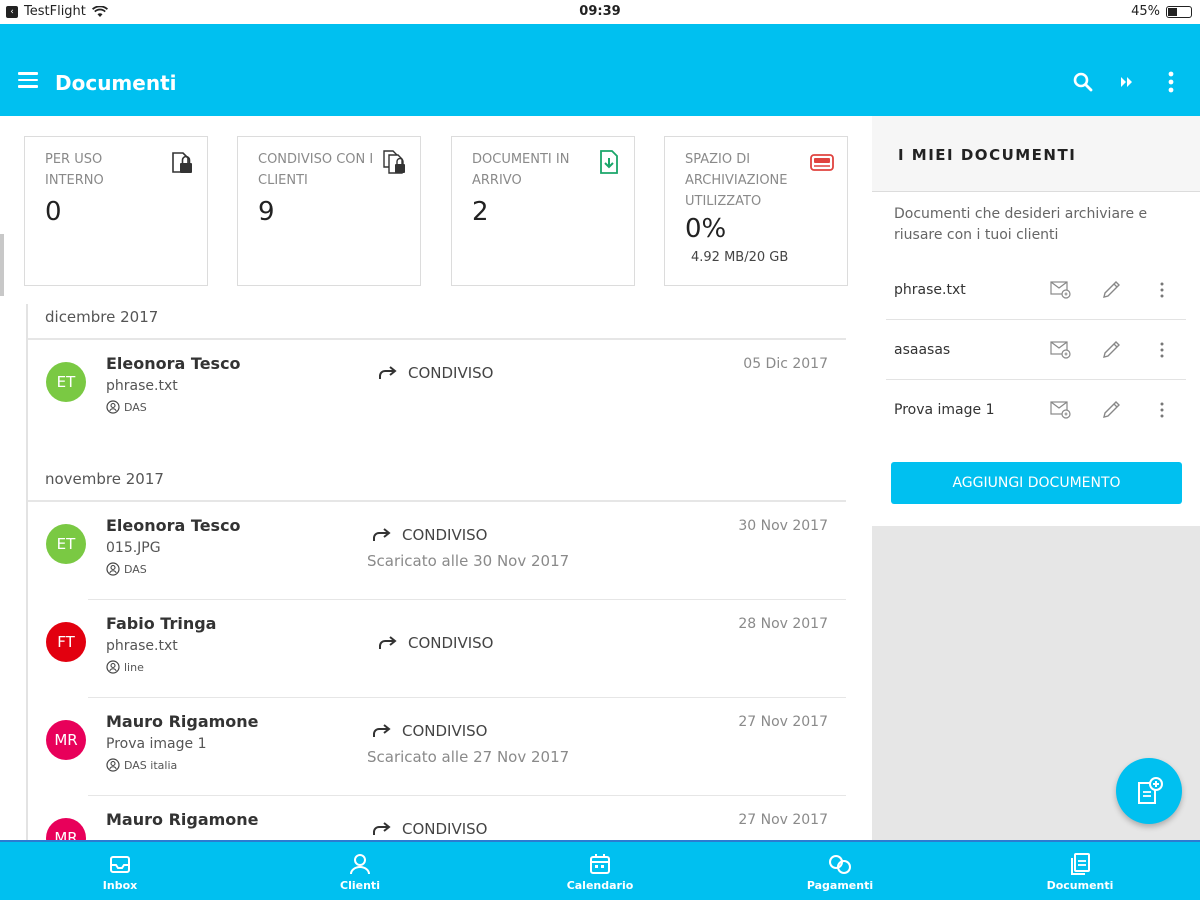 This screenshot has width=1200, height=900. What do you see at coordinates (468, 757) in the screenshot?
I see `download-status: Scaricato alle 27 Nov 2017` at bounding box center [468, 757].